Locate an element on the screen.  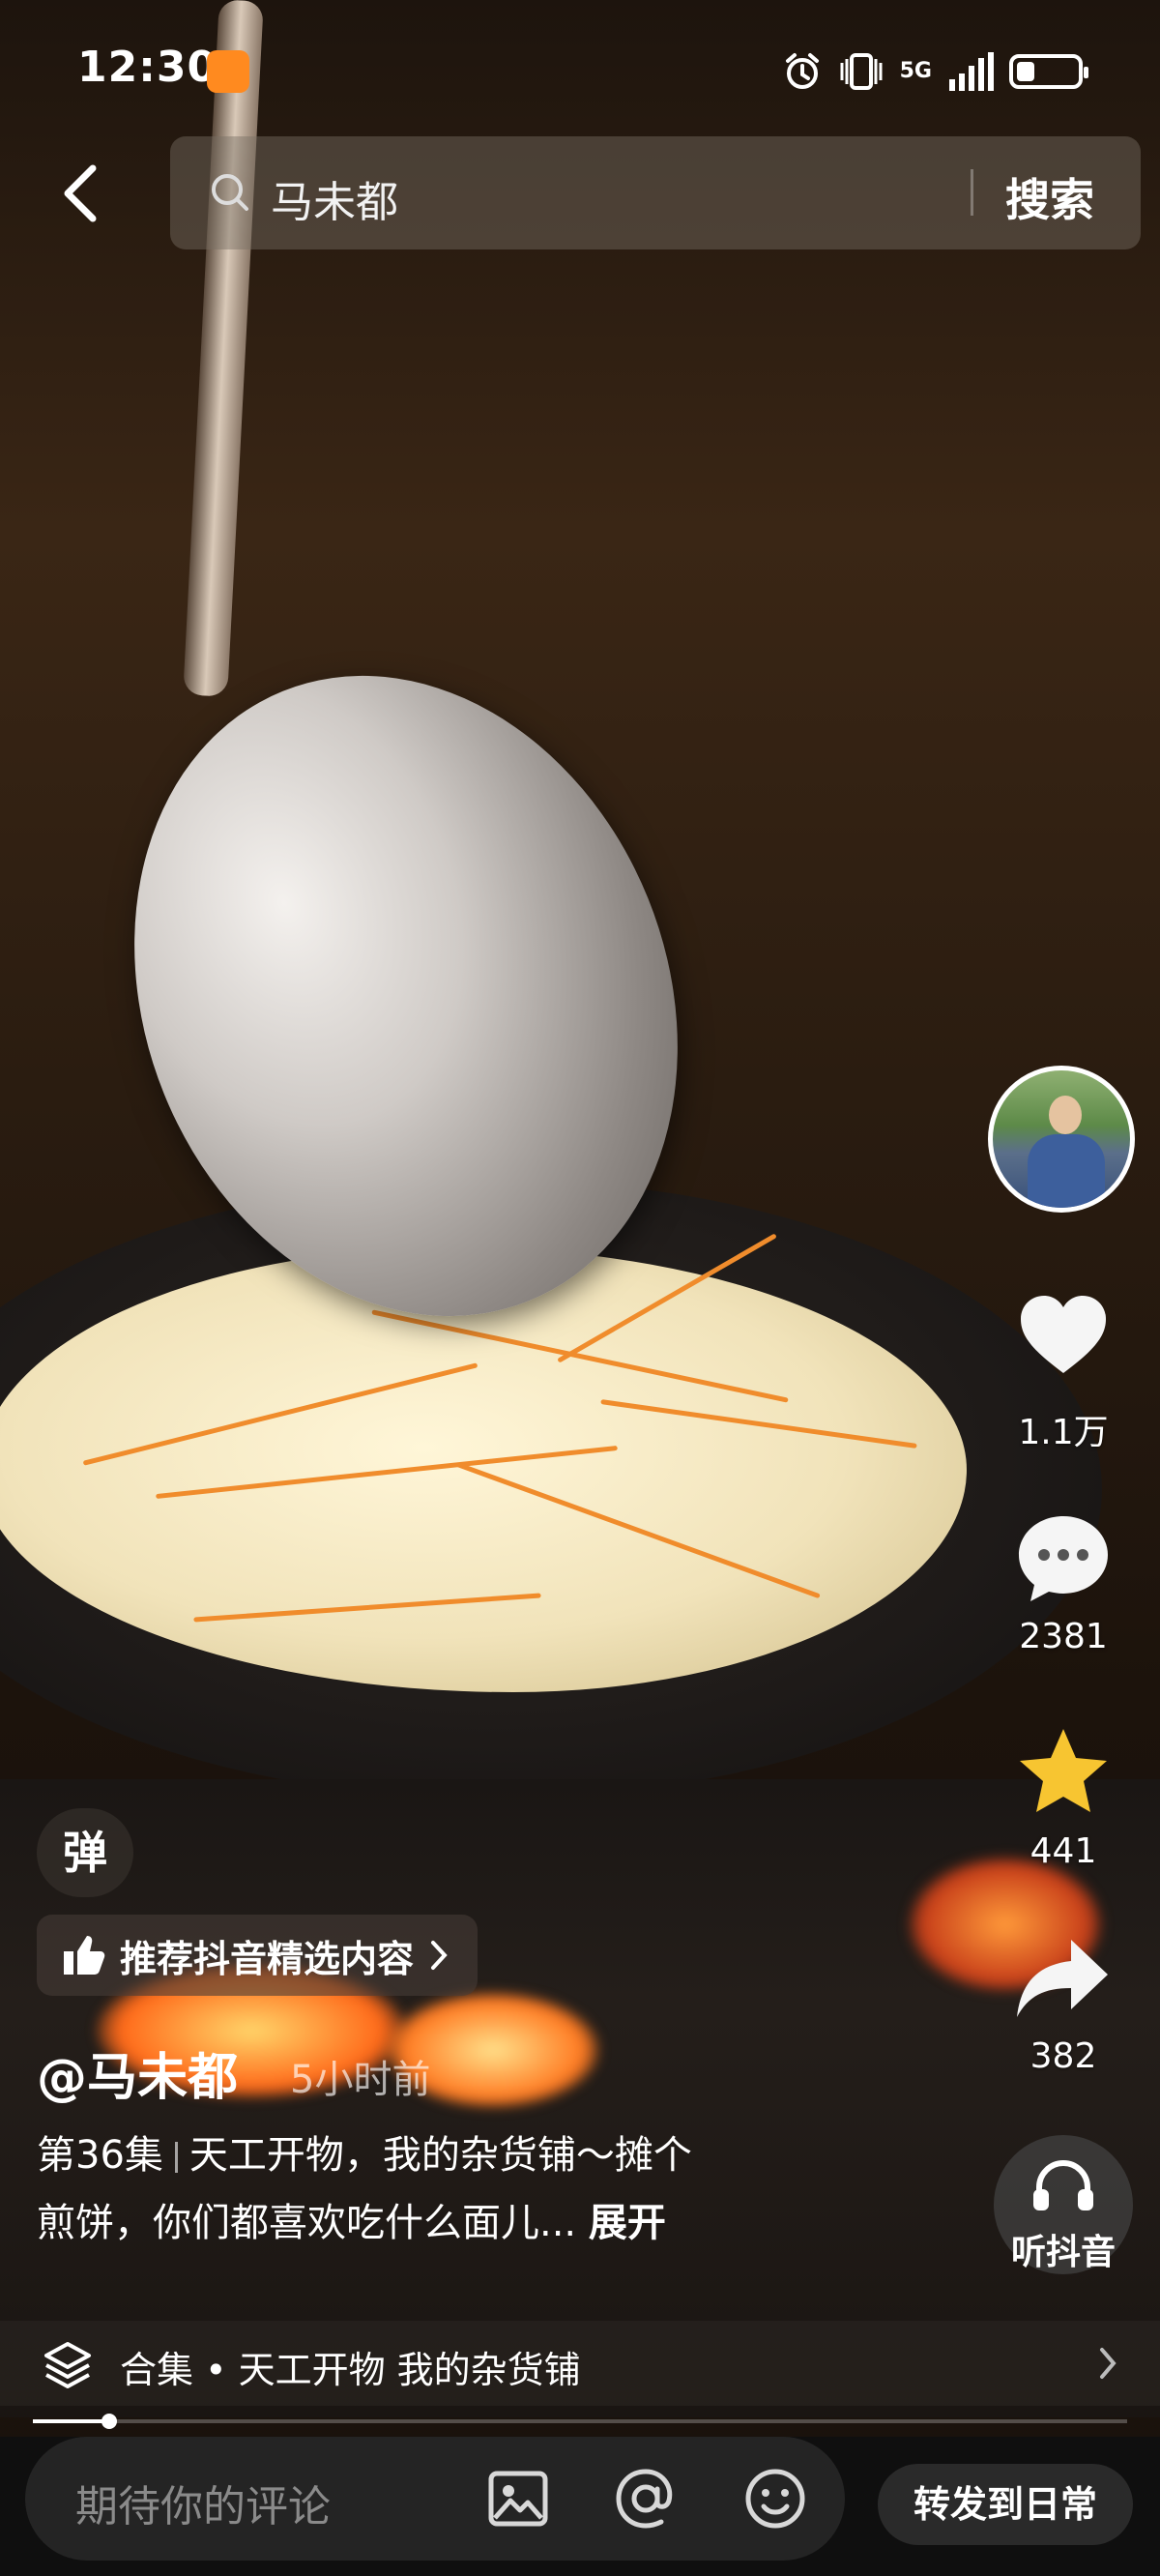
listen-douyin-label: 听抖音 is located at coordinates (1063, 2252).